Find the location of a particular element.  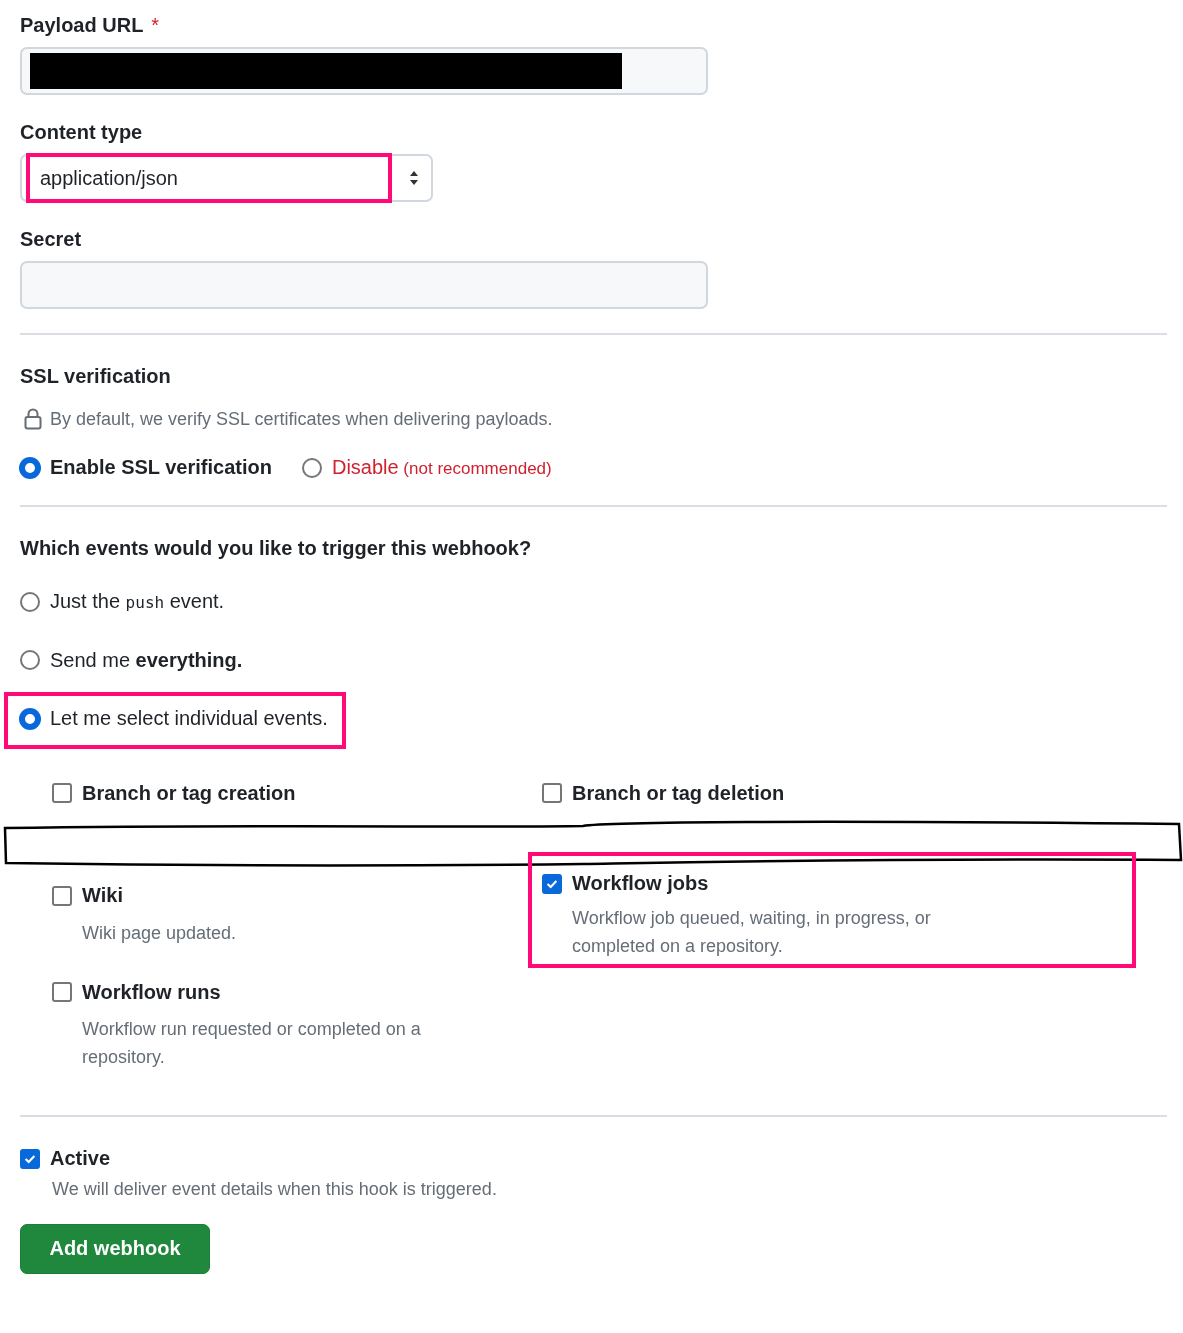

event-description: Workflow run requested or completed on a repository. is located at coordinates (252, 1043).